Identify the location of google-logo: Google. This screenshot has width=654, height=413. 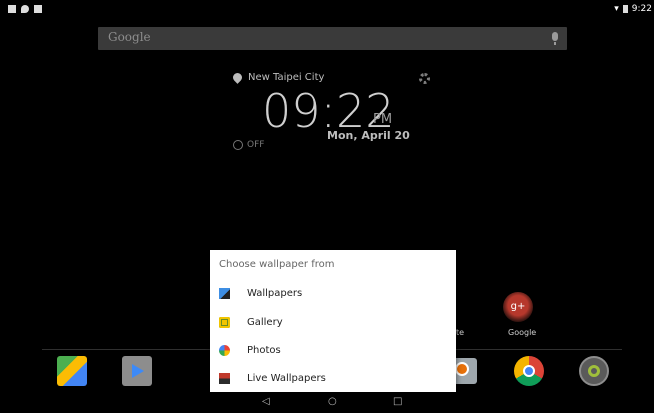
(129, 37).